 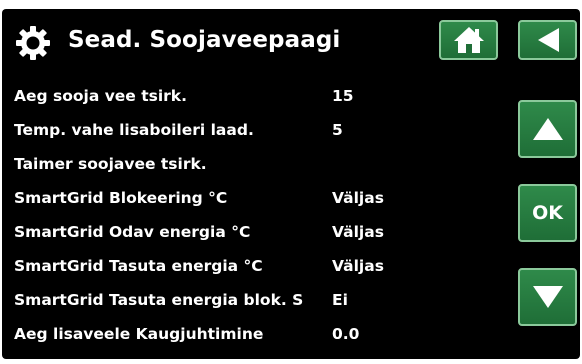 What do you see at coordinates (264, 164) in the screenshot?
I see `setting-row: Taimer soojavee tsirk.` at bounding box center [264, 164].